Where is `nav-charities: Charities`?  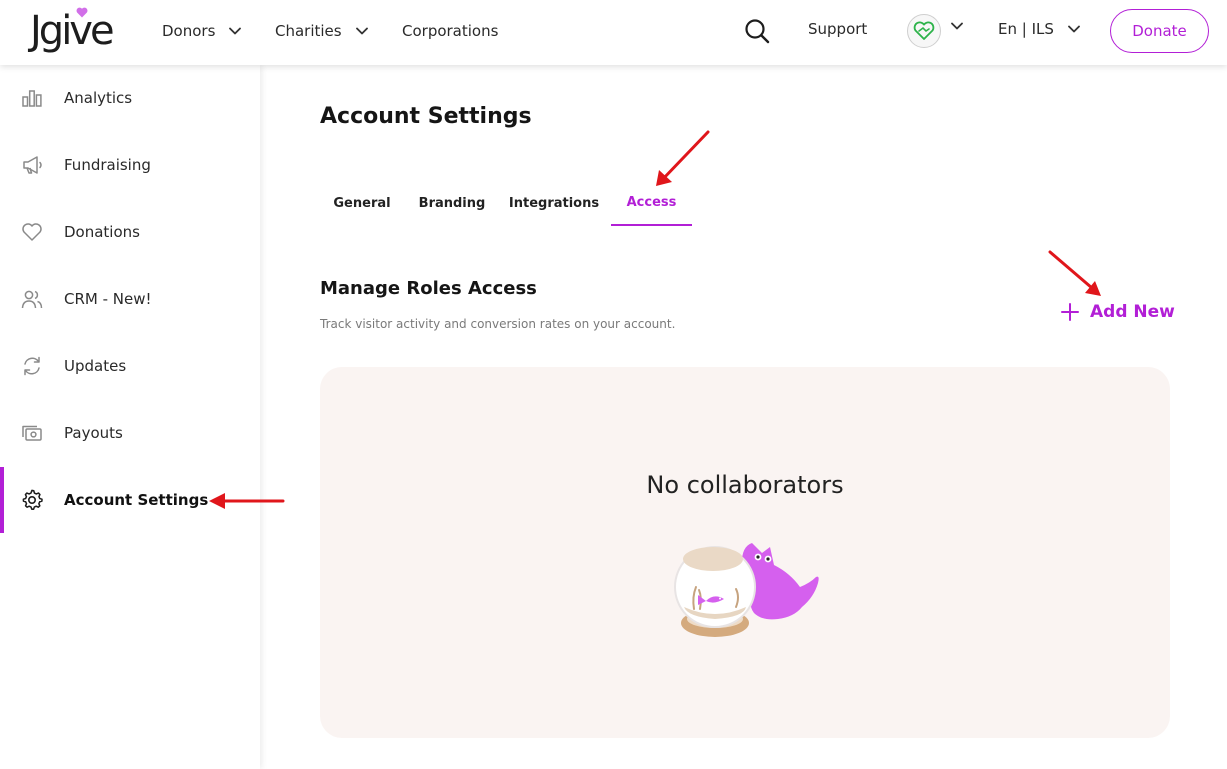
nav-charities: Charities is located at coordinates (321, 31).